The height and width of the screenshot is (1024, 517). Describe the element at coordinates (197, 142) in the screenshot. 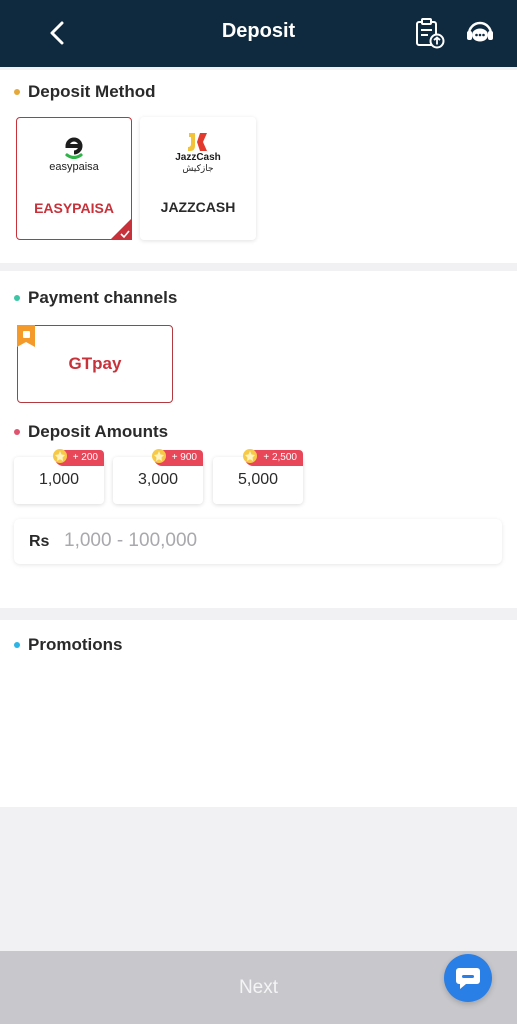

I see `jazzcash-icon` at that location.